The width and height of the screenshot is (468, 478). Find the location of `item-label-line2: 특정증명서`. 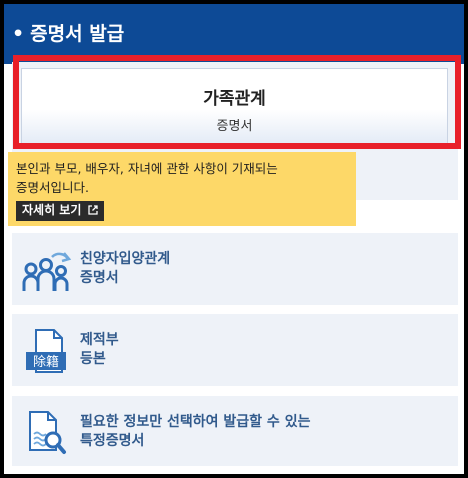

item-label-line2: 특정증명서 is located at coordinates (112, 441).